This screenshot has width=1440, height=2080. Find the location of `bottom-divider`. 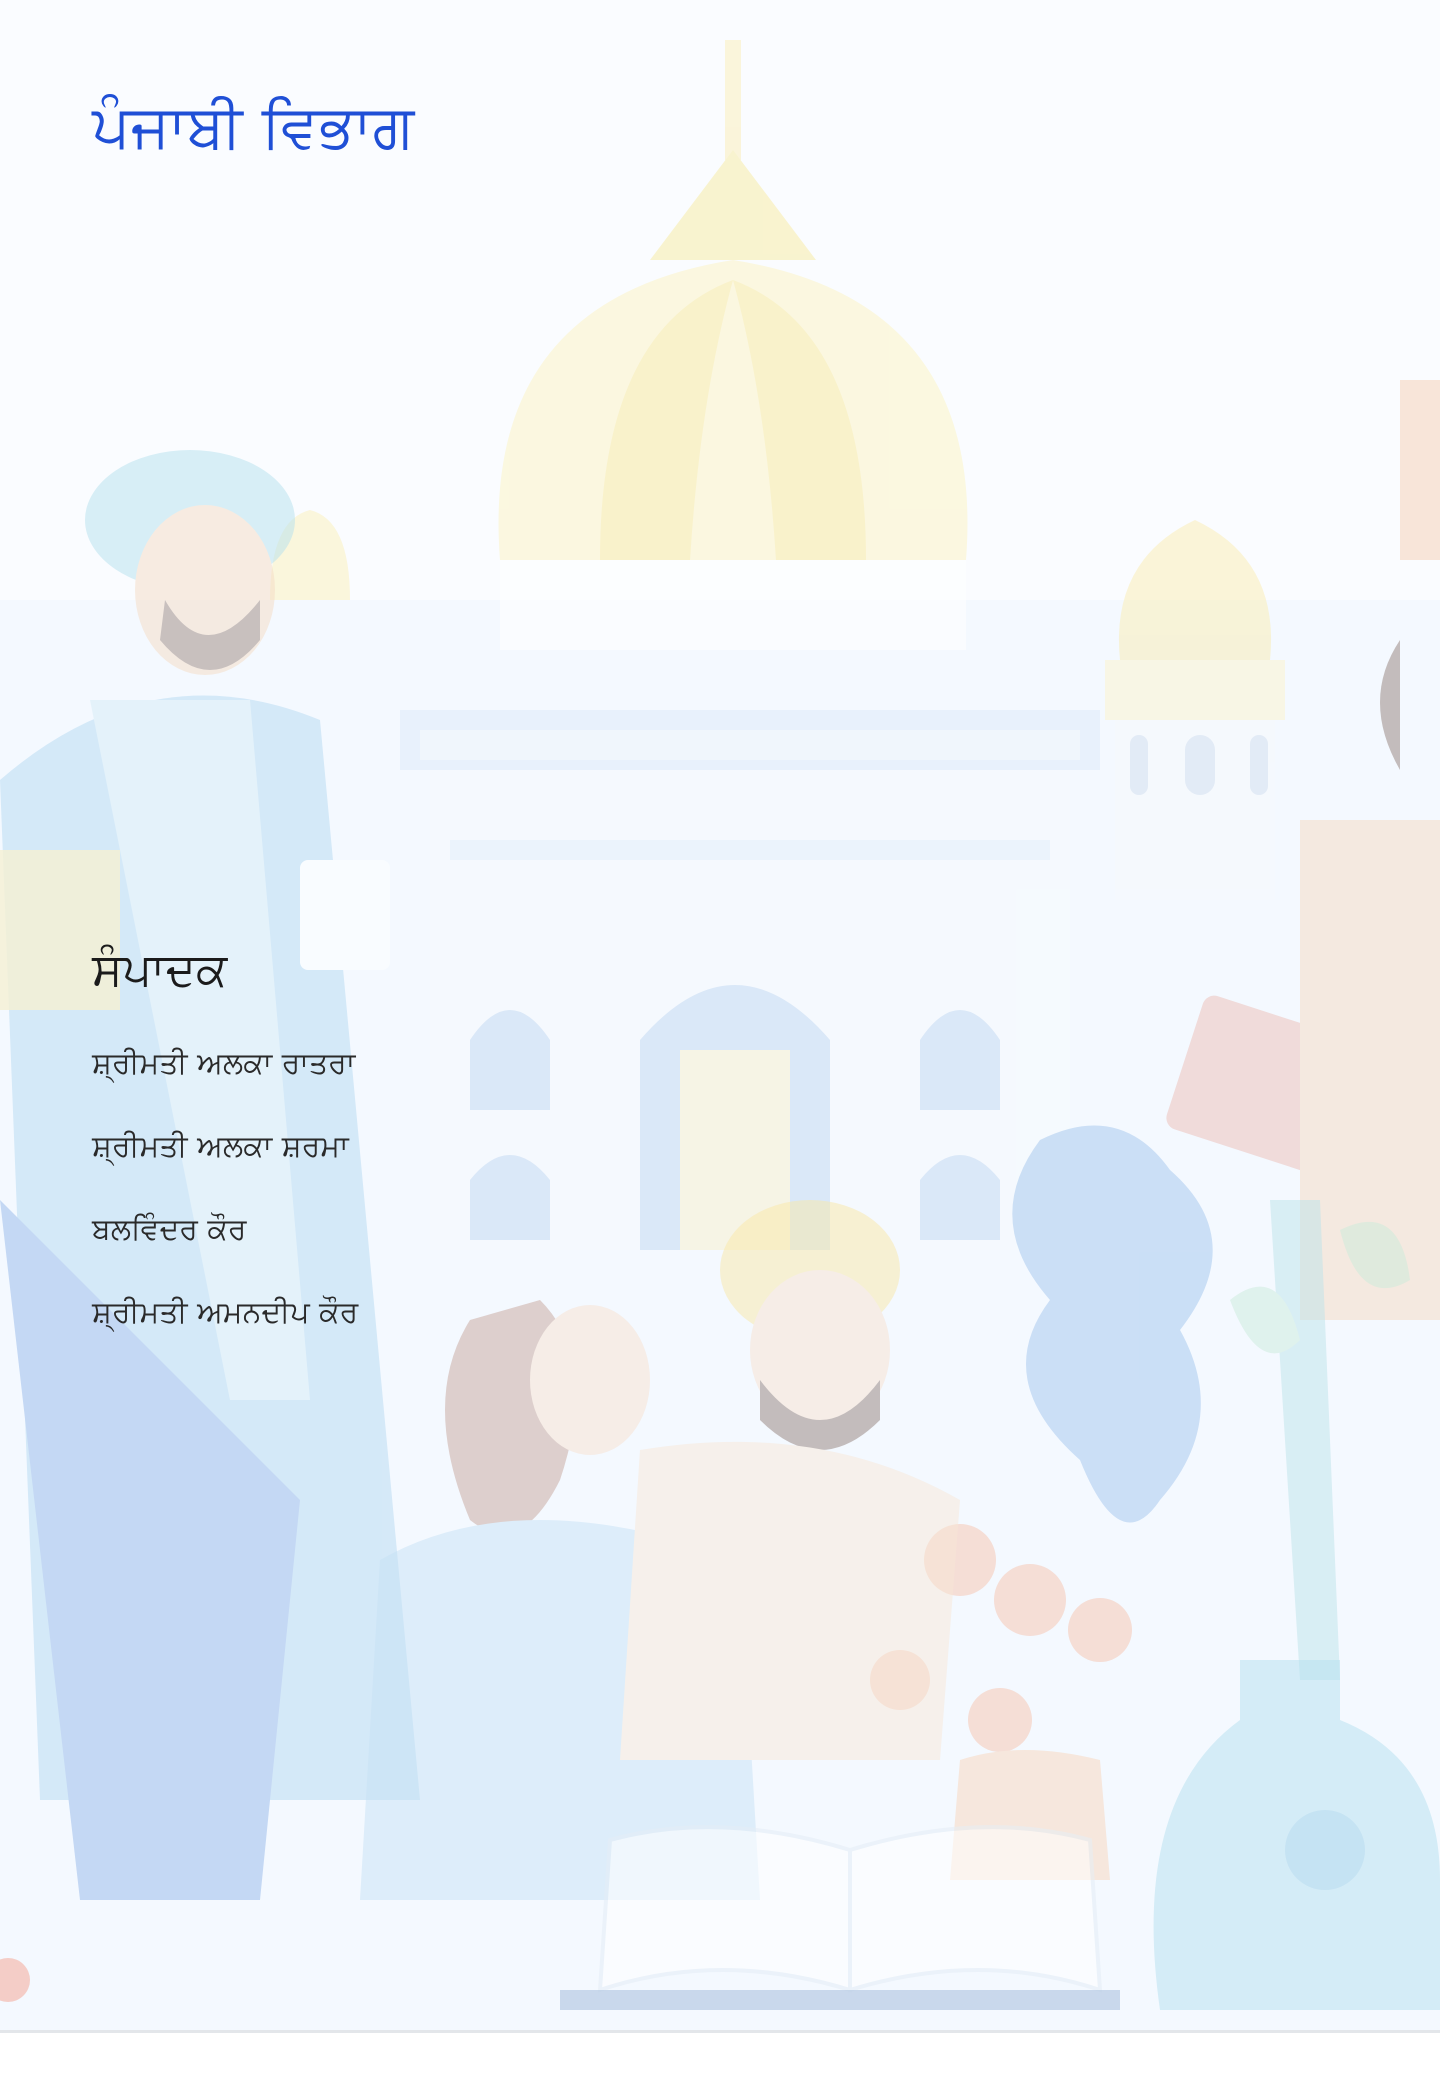

bottom-divider is located at coordinates (720, 2031).